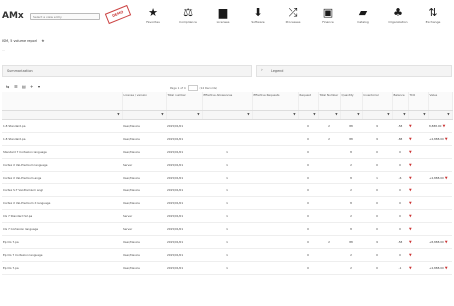 Image resolution: width=454 pixels, height=306 pixels. Describe the element at coordinates (16, 86) in the screenshot. I see `list-icon: ☰` at that location.